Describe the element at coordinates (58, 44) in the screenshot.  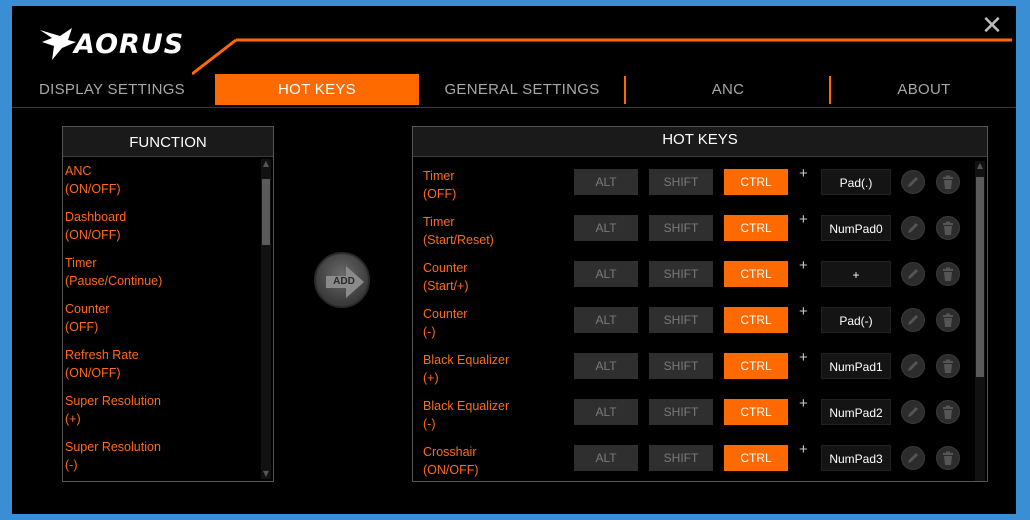
I see `eagle-logo-icon` at that location.